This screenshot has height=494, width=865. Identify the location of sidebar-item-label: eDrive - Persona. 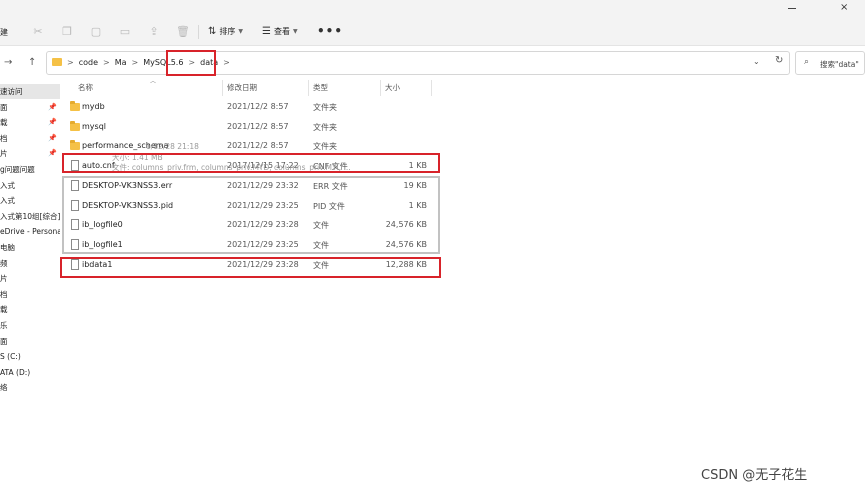
(30, 232).